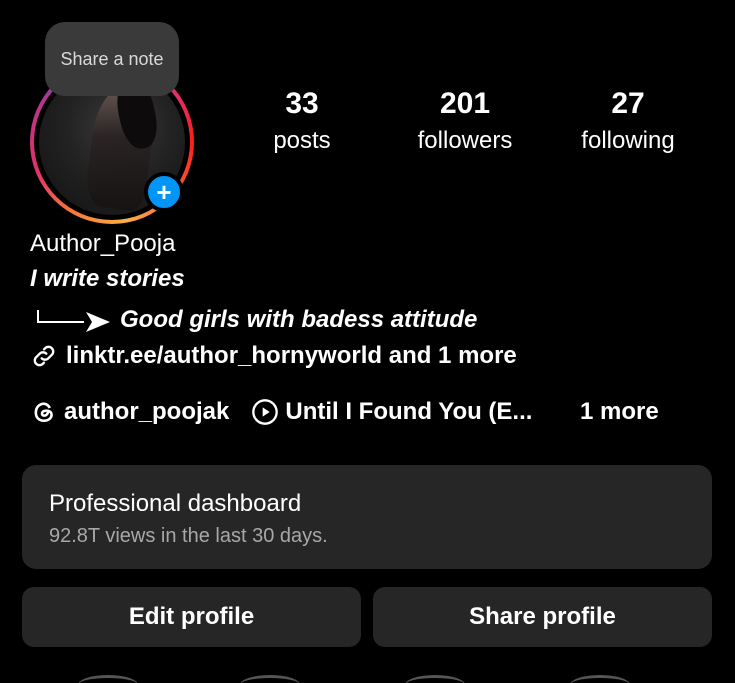 This screenshot has width=735, height=683. I want to click on followers-count: 201, so click(465, 103).